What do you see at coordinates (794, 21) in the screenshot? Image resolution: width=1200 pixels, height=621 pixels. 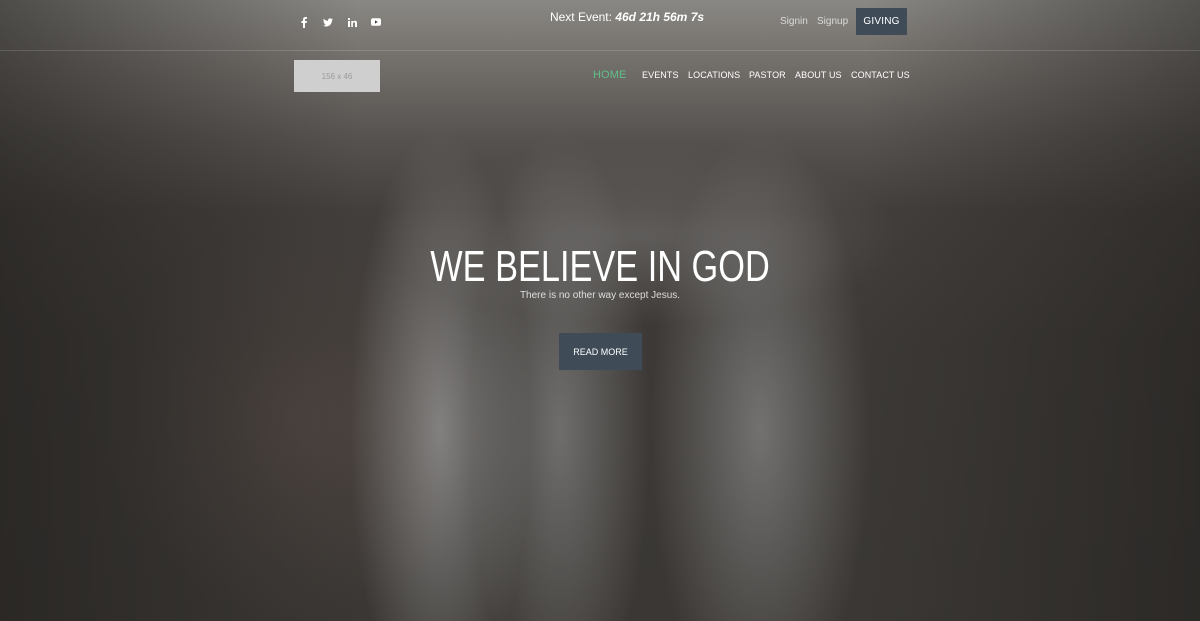 I see `signin-link: Signin` at bounding box center [794, 21].